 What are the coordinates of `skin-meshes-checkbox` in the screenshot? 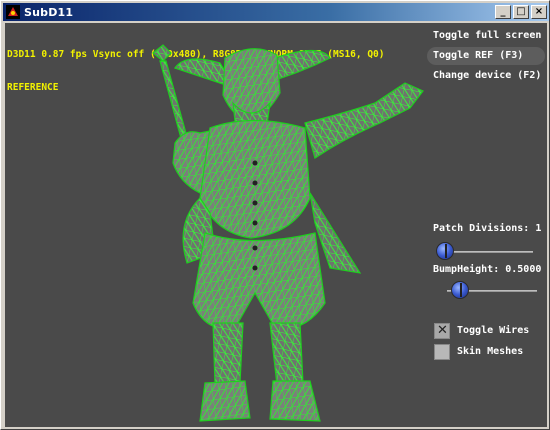 It's located at (442, 352).